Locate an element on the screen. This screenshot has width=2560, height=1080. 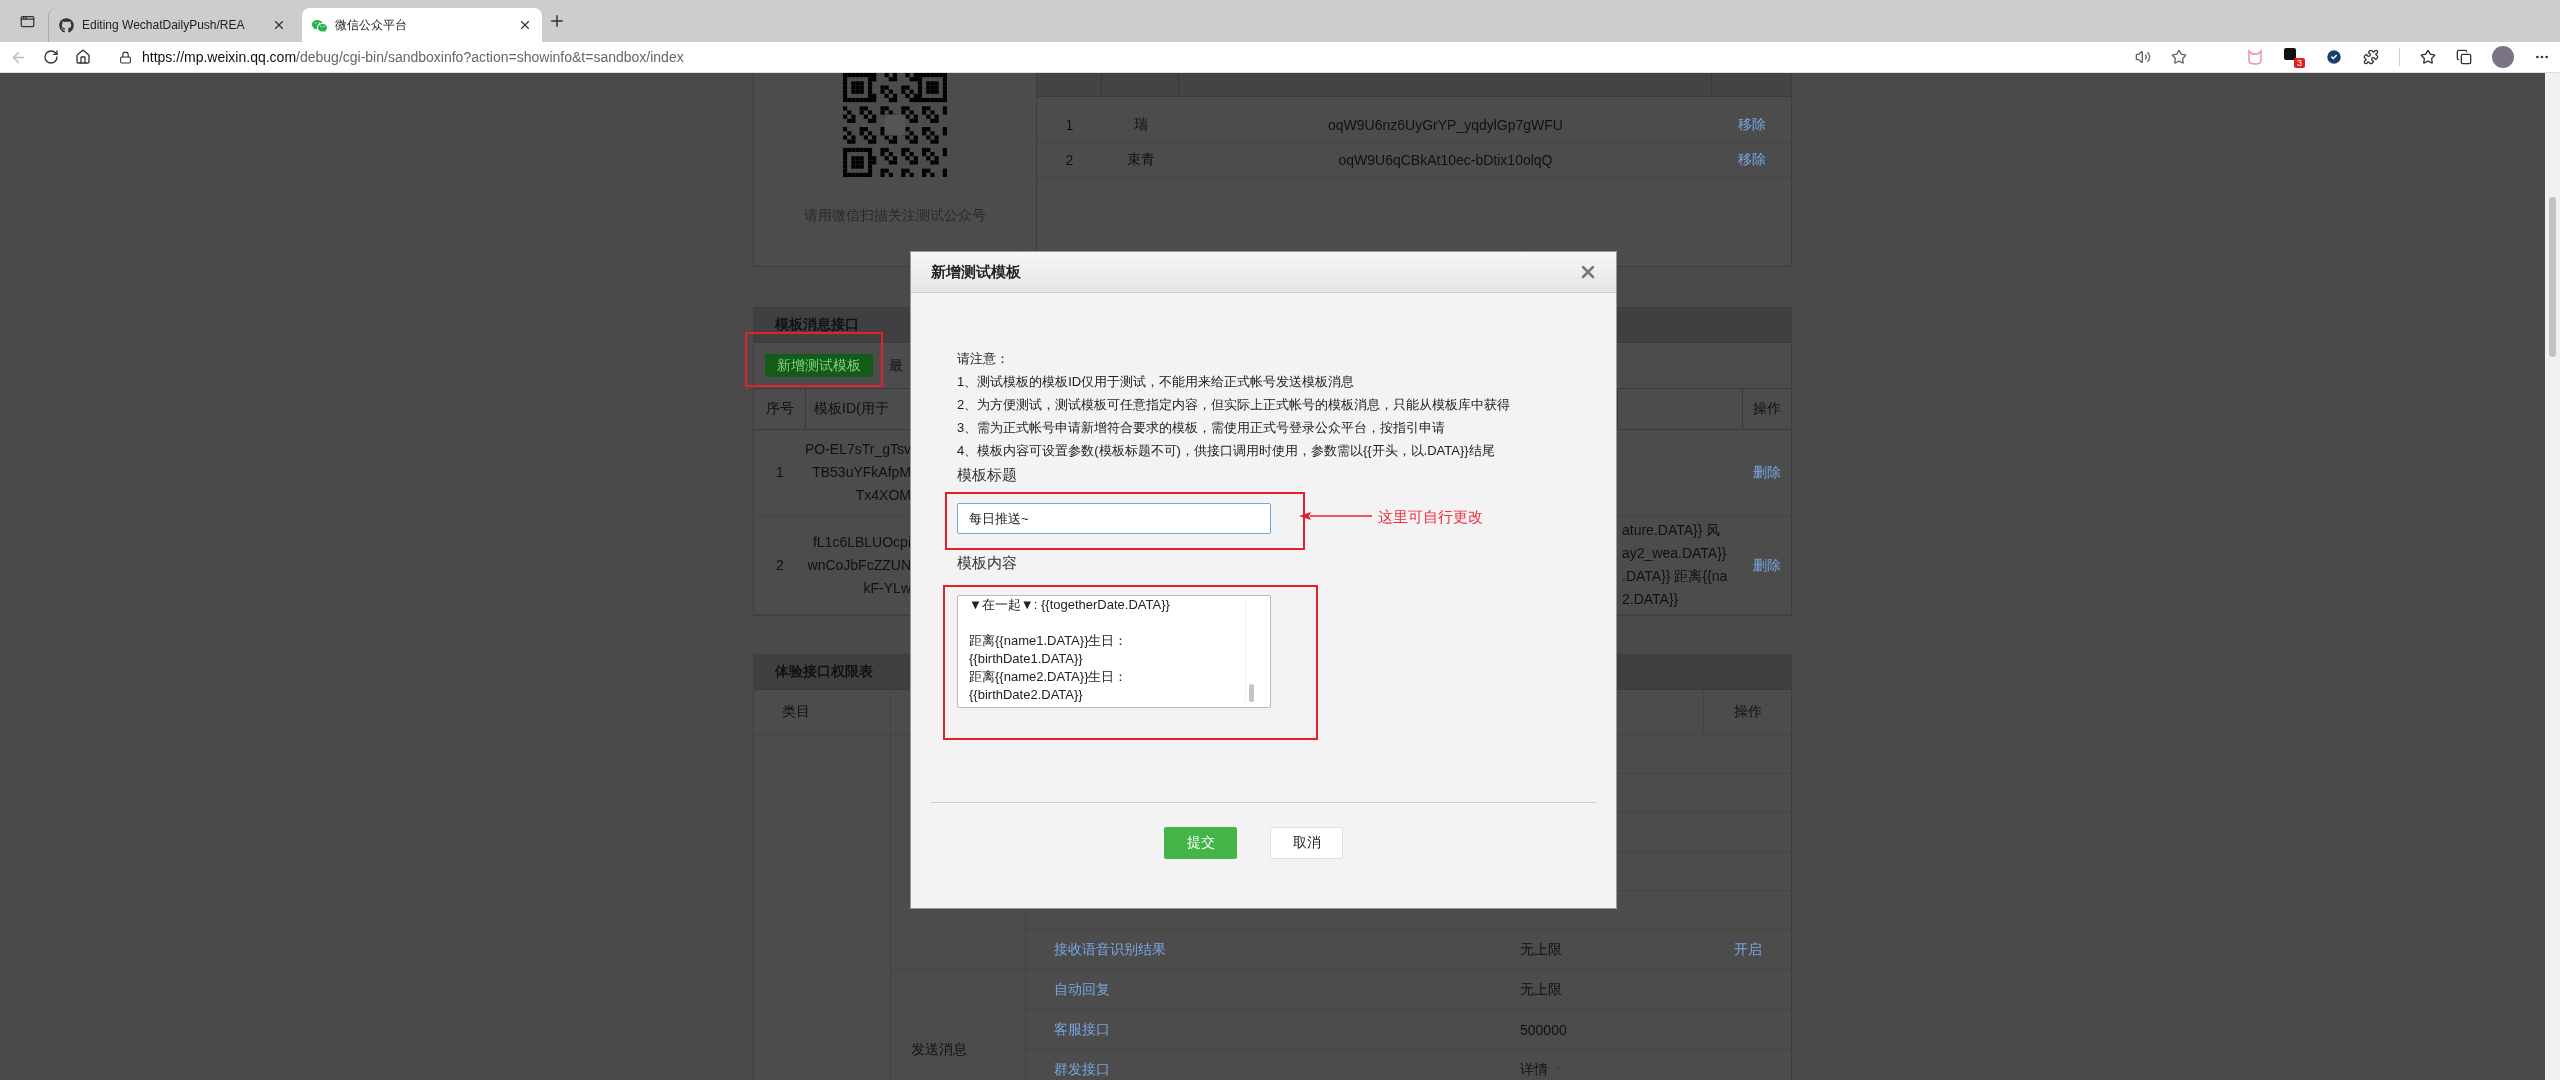
notice-text: 2、为方便测试，测试模板可任意指定内容，但实际上正式帐号的模板消息，只能从模板库中获得 is located at coordinates (1234, 405).